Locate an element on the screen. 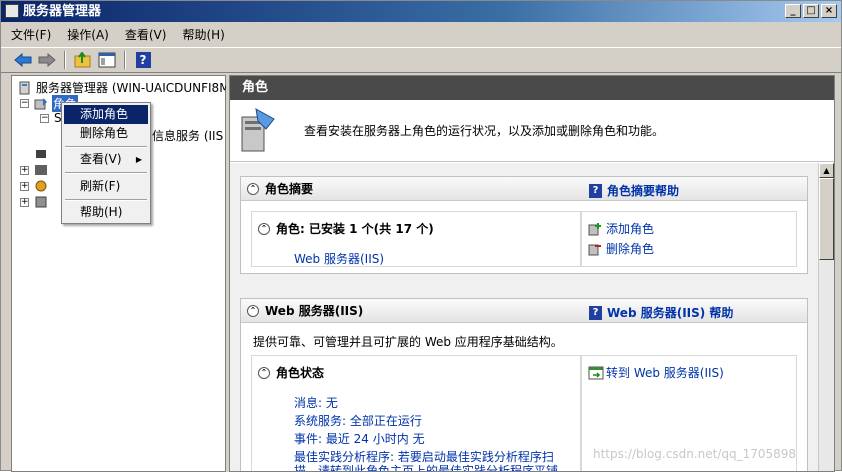 The height and width of the screenshot is (472, 842). tree-item-features: + is located at coordinates (36, 170).